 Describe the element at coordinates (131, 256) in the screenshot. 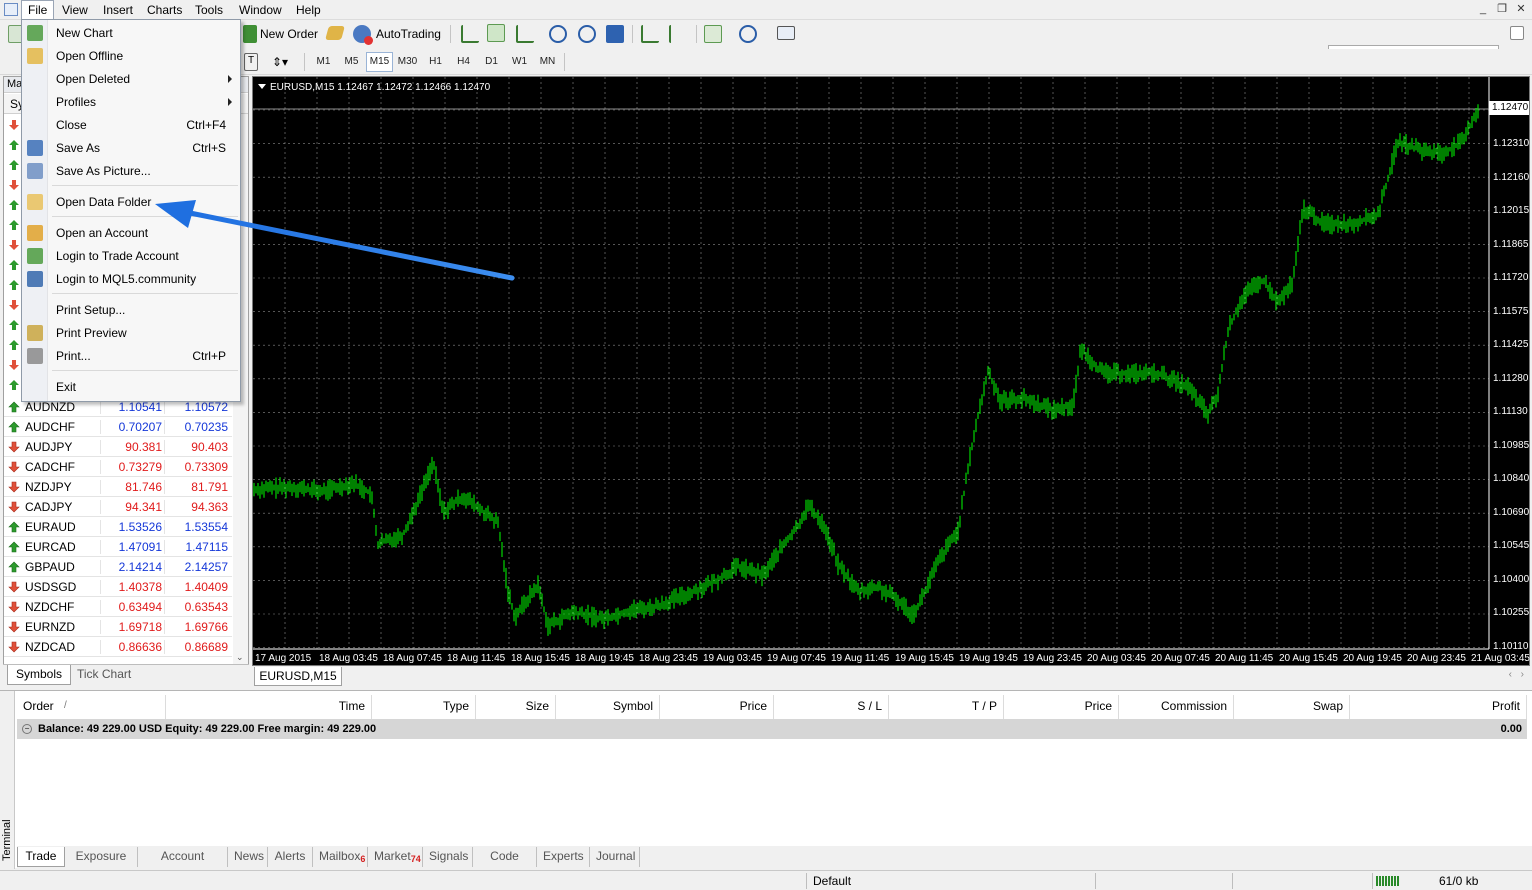

I see `file-menu-login-to-trade-account: Login to Trade Account` at that location.